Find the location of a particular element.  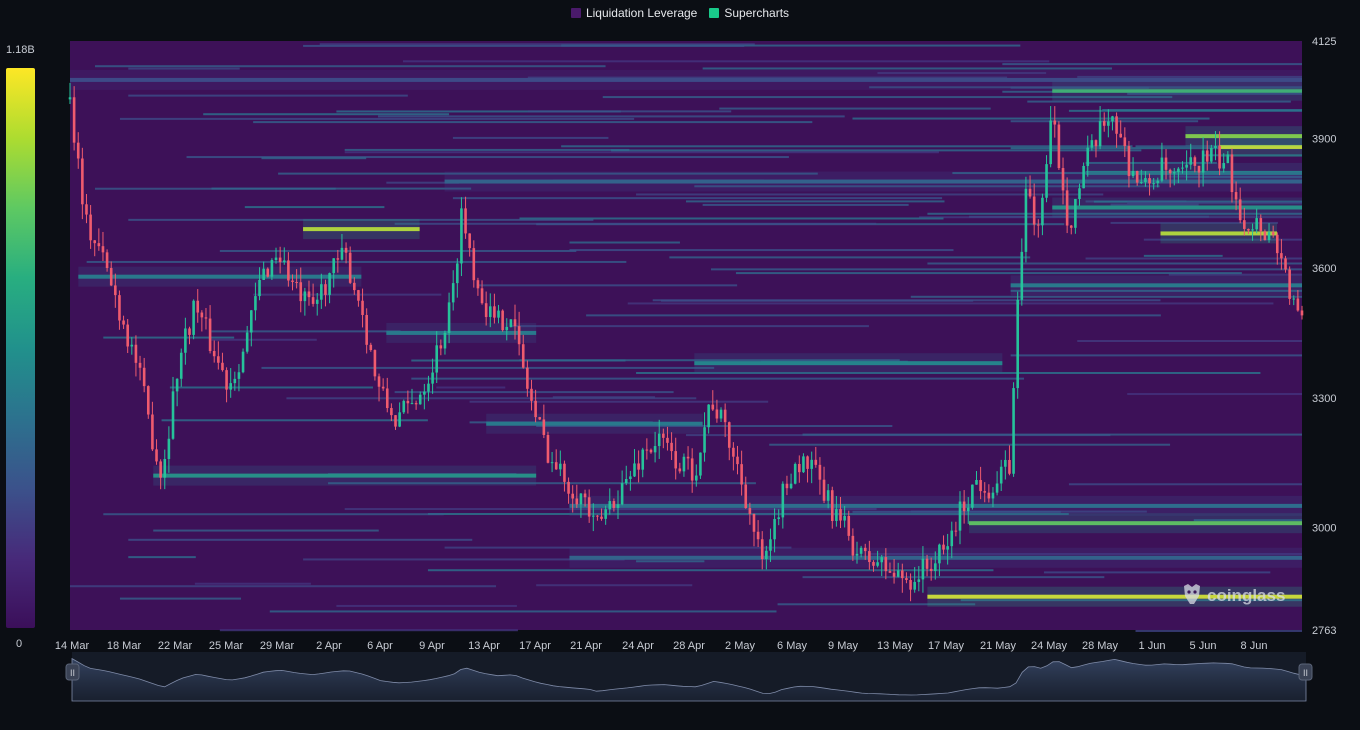

x-tick-label: 24 May is located at coordinates (1049, 646).